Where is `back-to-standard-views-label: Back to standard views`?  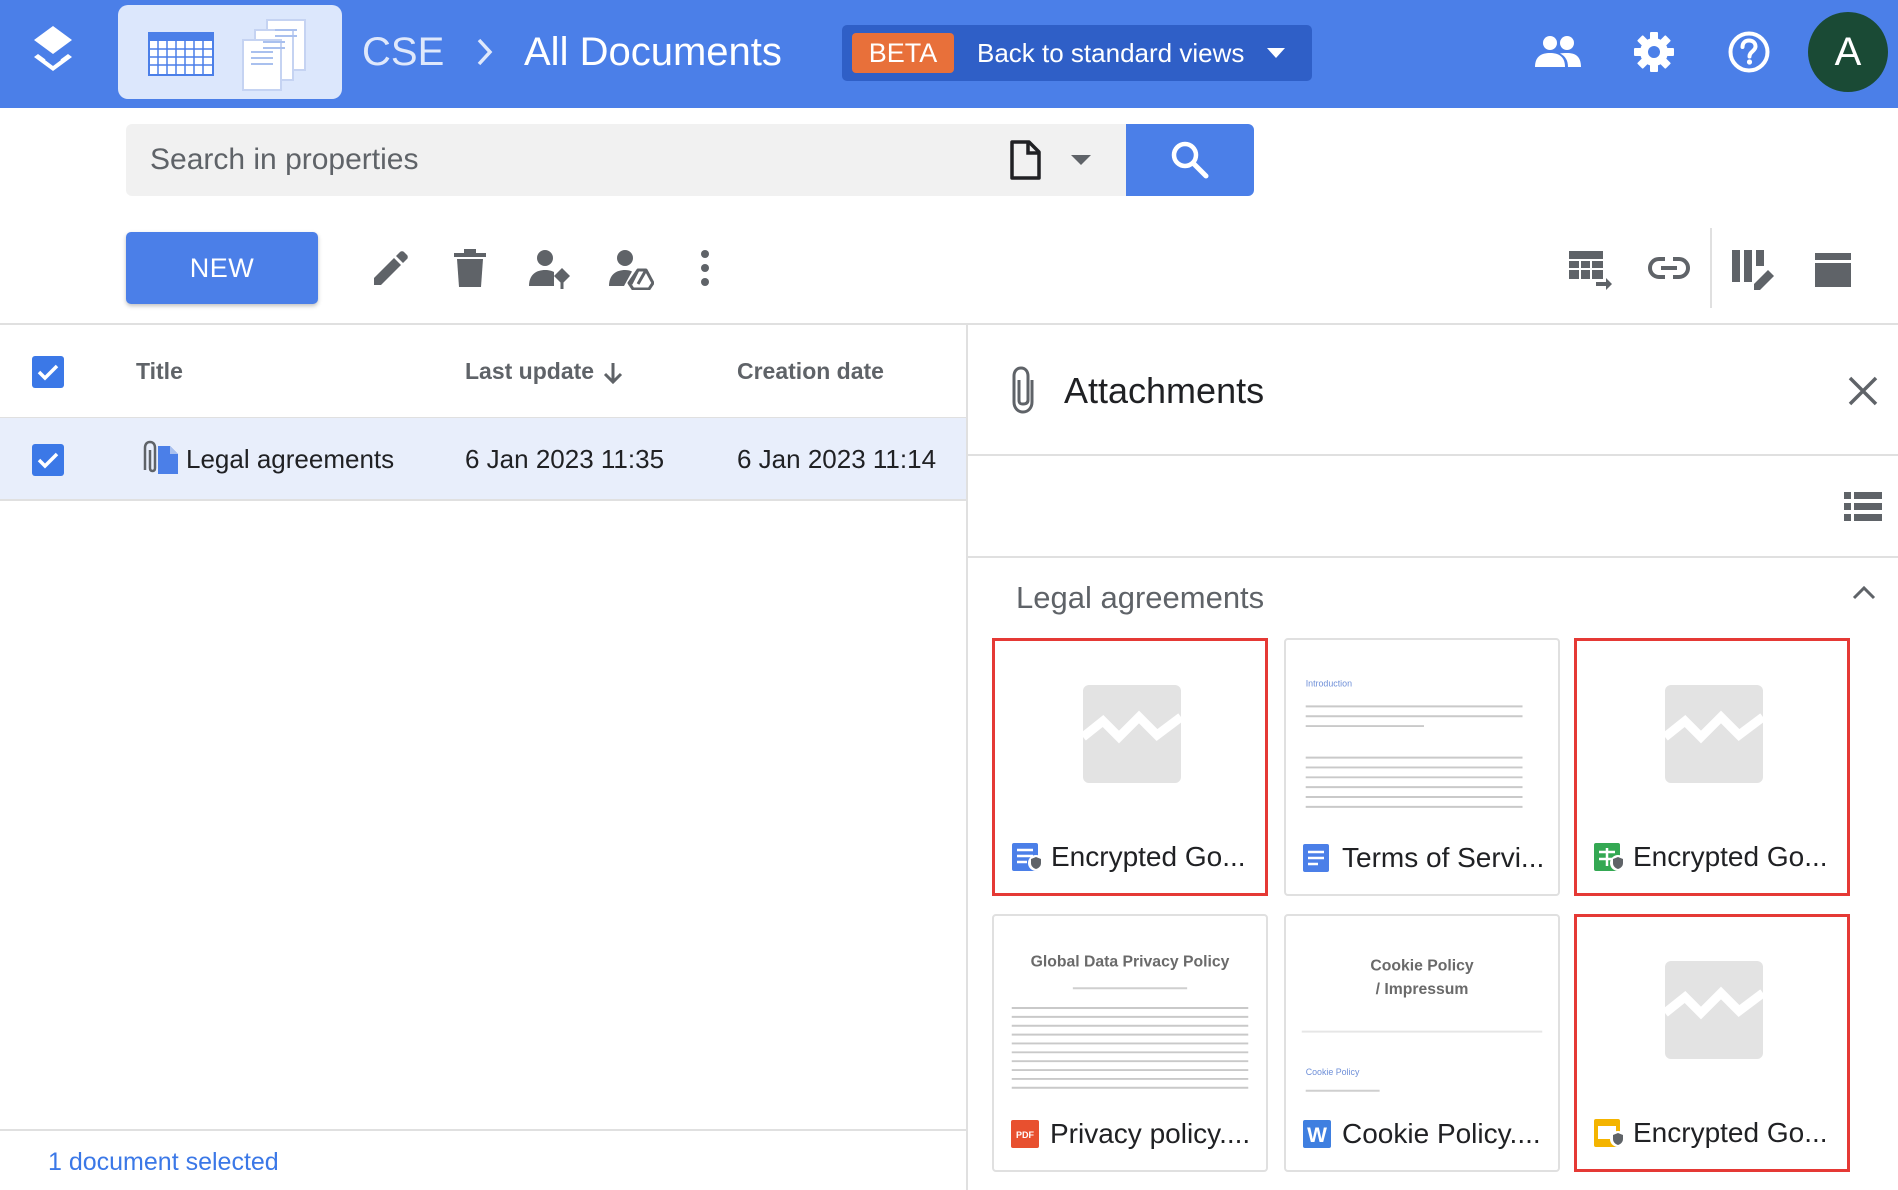 back-to-standard-views-label: Back to standard views is located at coordinates (1111, 53).